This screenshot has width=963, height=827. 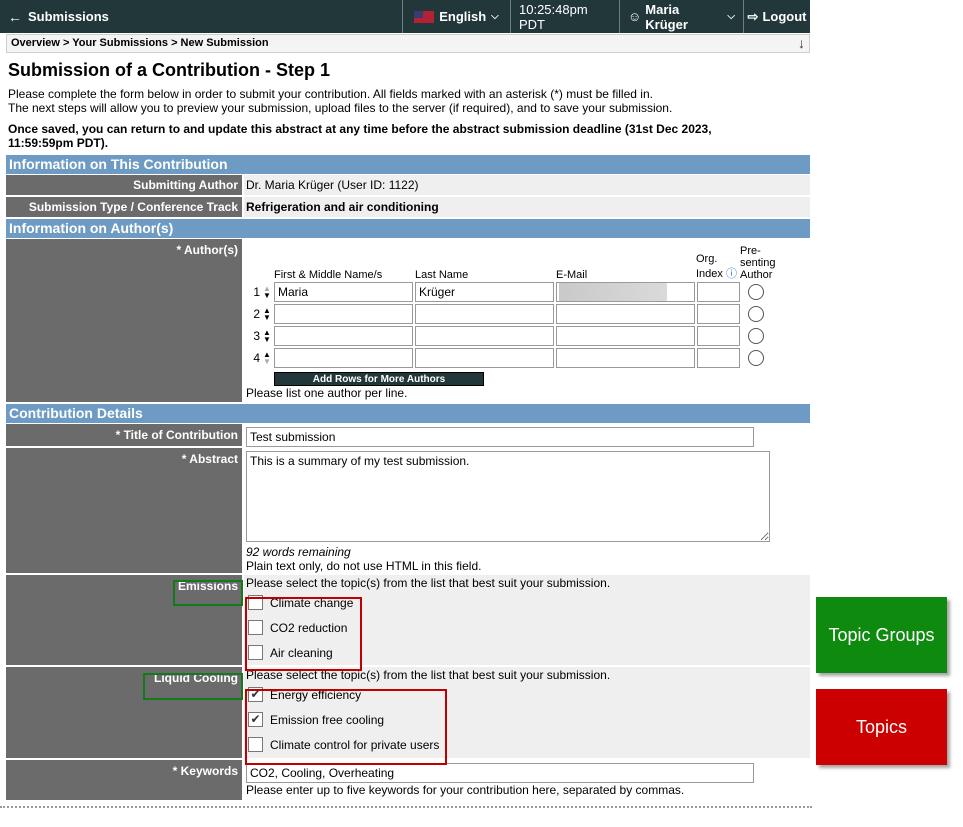 I want to click on language-selector: English ⌵, so click(x=456, y=16).